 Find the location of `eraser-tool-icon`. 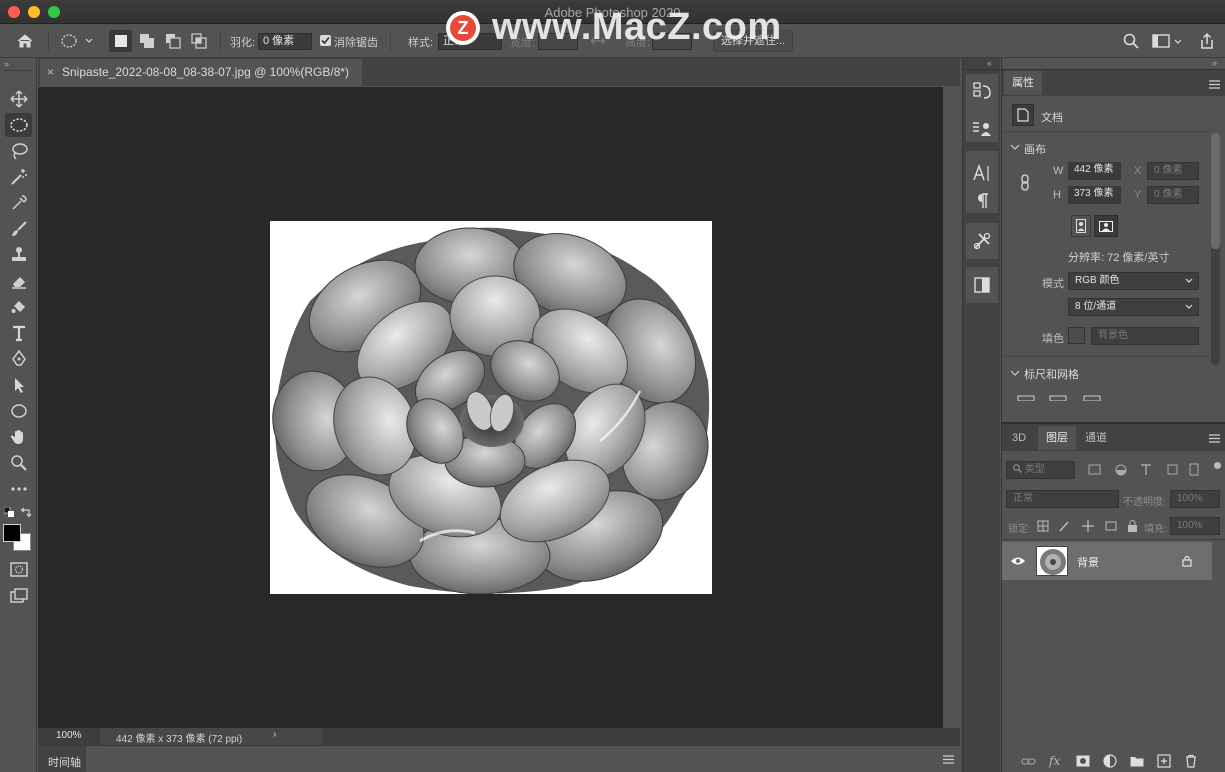

eraser-tool-icon is located at coordinates (18, 281).